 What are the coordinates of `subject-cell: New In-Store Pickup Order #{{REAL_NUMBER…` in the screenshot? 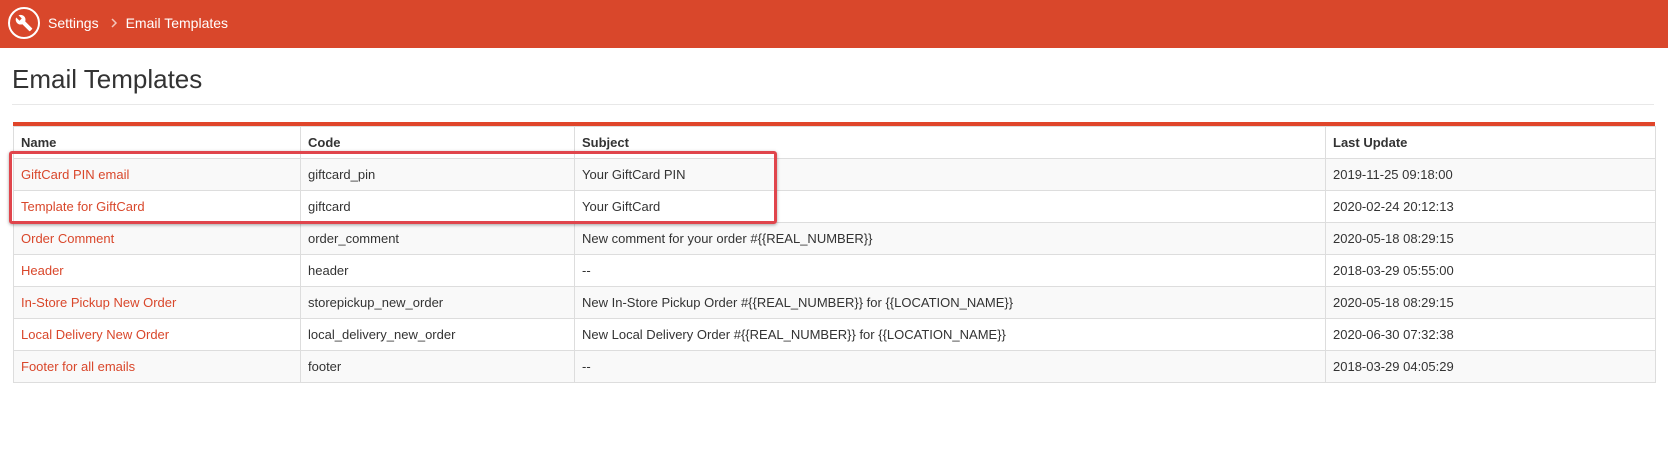 It's located at (950, 302).